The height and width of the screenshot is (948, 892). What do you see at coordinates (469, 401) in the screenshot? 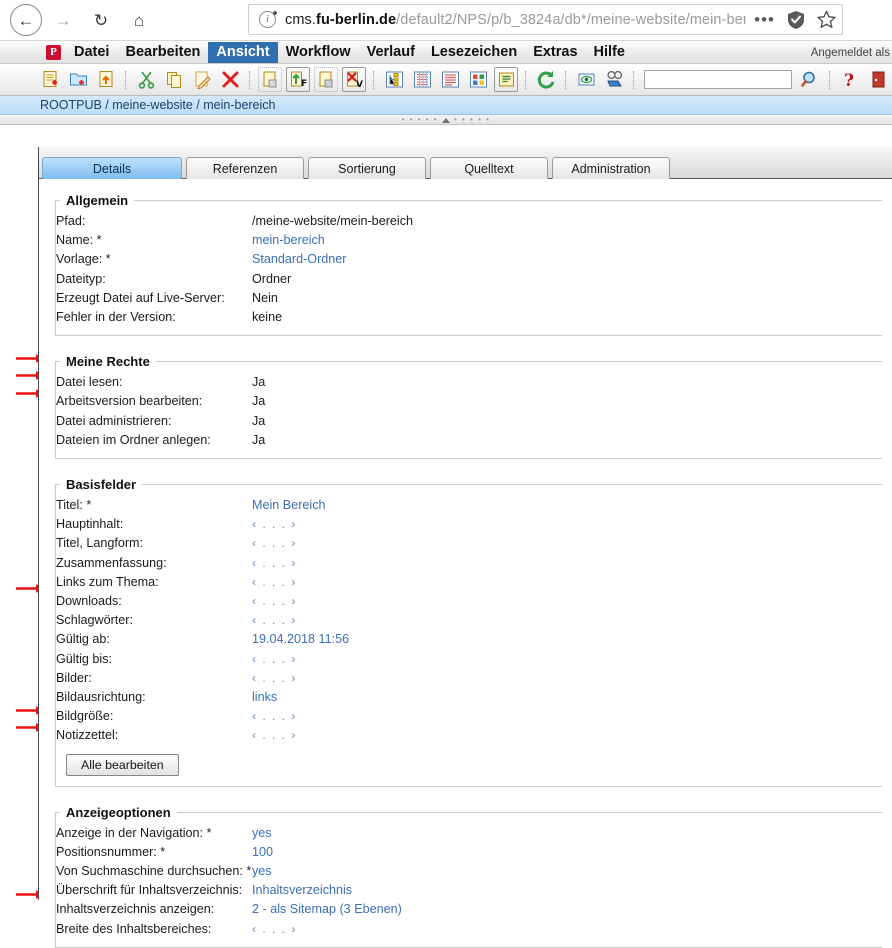
I see `row-arbeitsversion: Arbeitsversion bearbeiten: Ja` at bounding box center [469, 401].